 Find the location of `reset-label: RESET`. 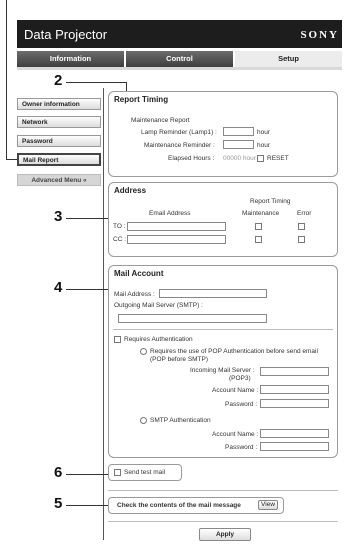

reset-label: RESET is located at coordinates (278, 158).